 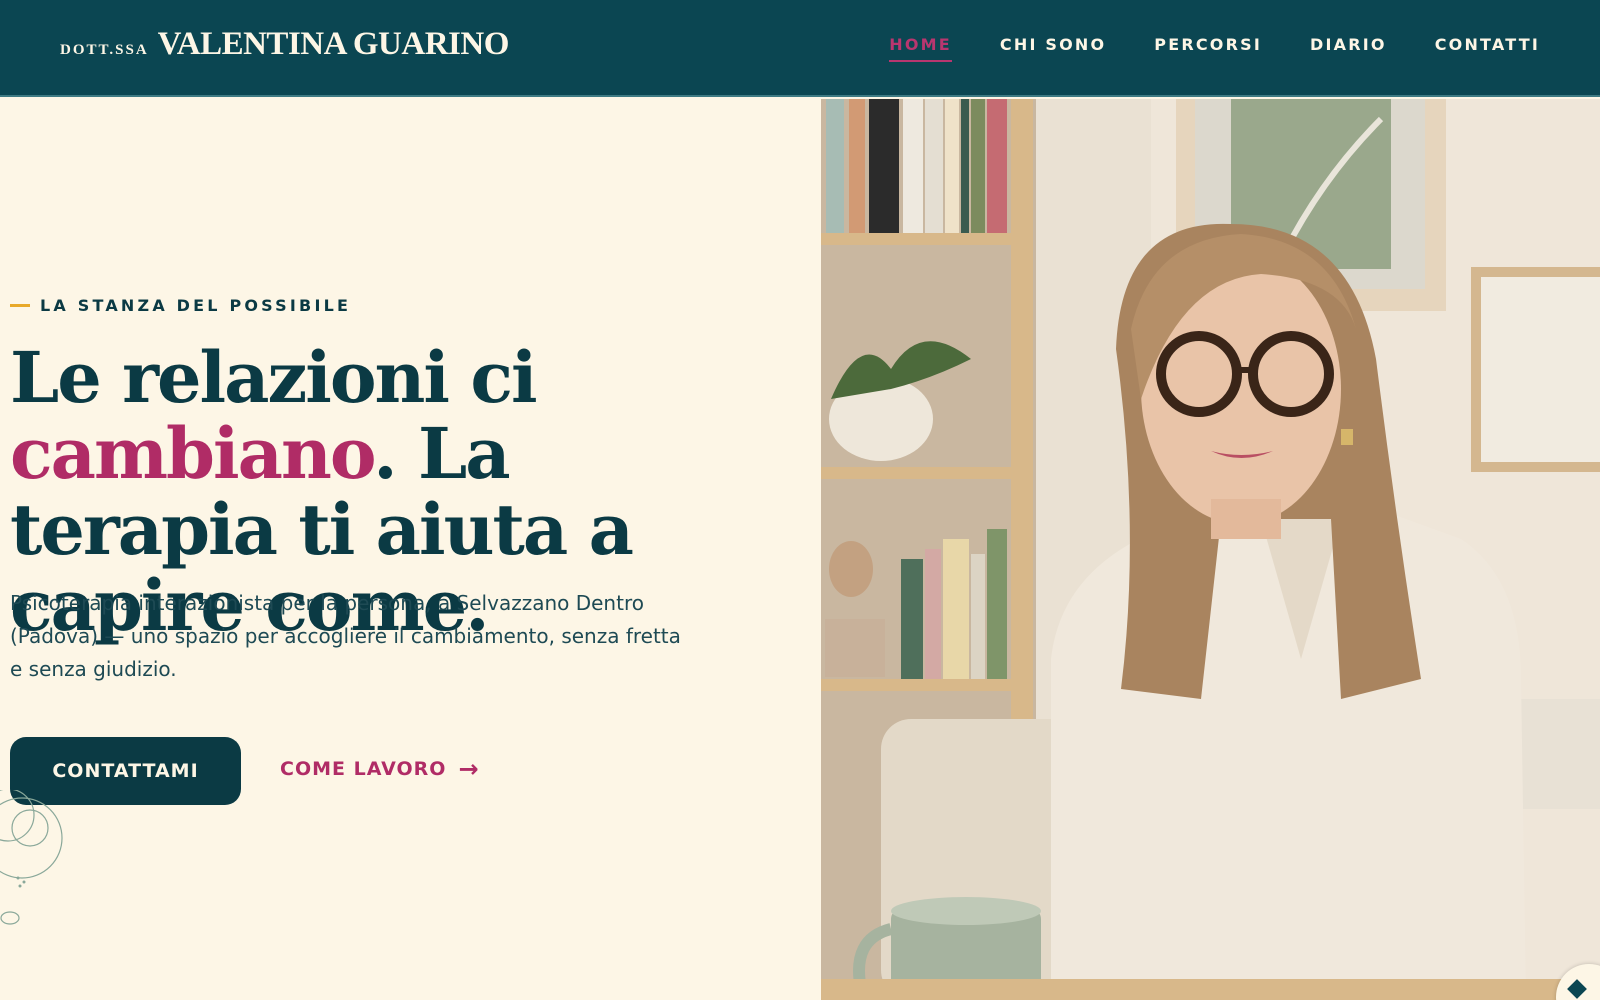 I want to click on nav-item-diario: DIARIO, so click(x=1348, y=48).